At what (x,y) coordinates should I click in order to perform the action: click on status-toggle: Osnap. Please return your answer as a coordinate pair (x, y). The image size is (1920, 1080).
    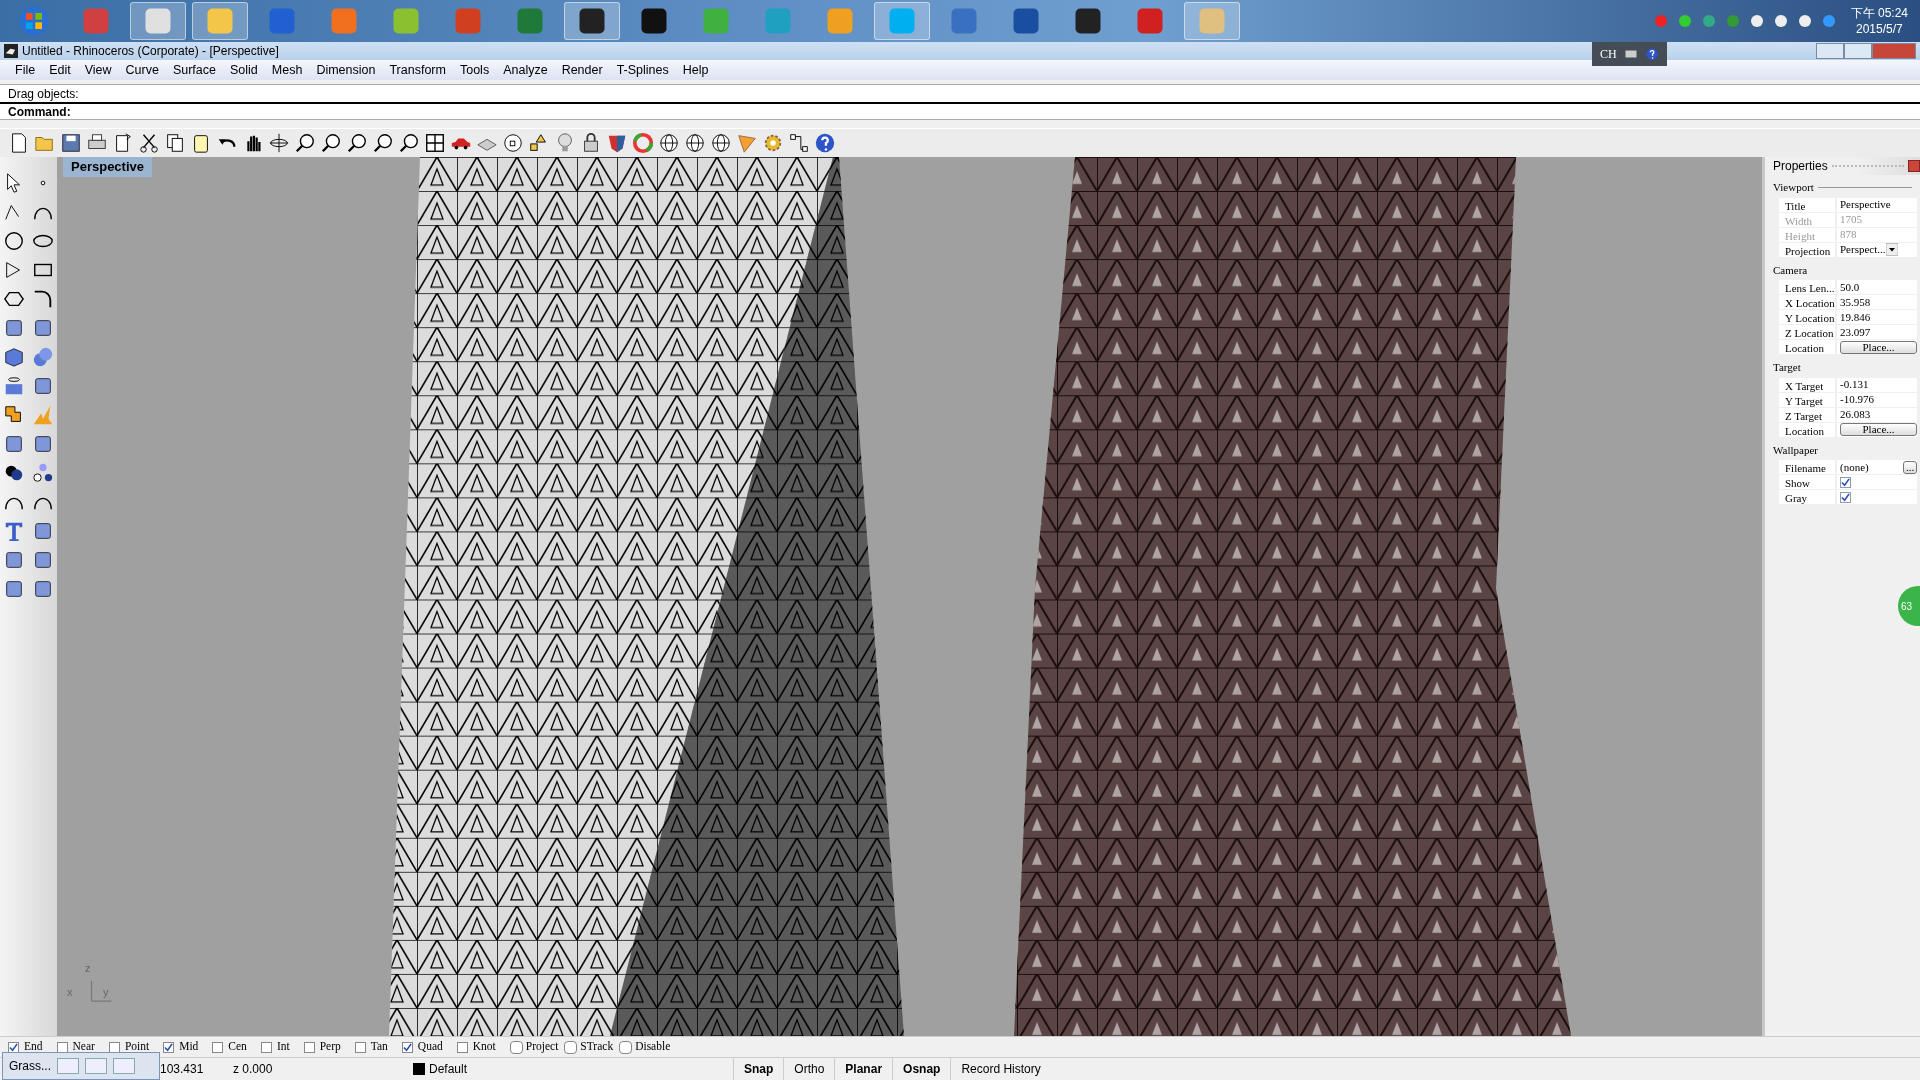
    Looking at the image, I should click on (921, 1068).